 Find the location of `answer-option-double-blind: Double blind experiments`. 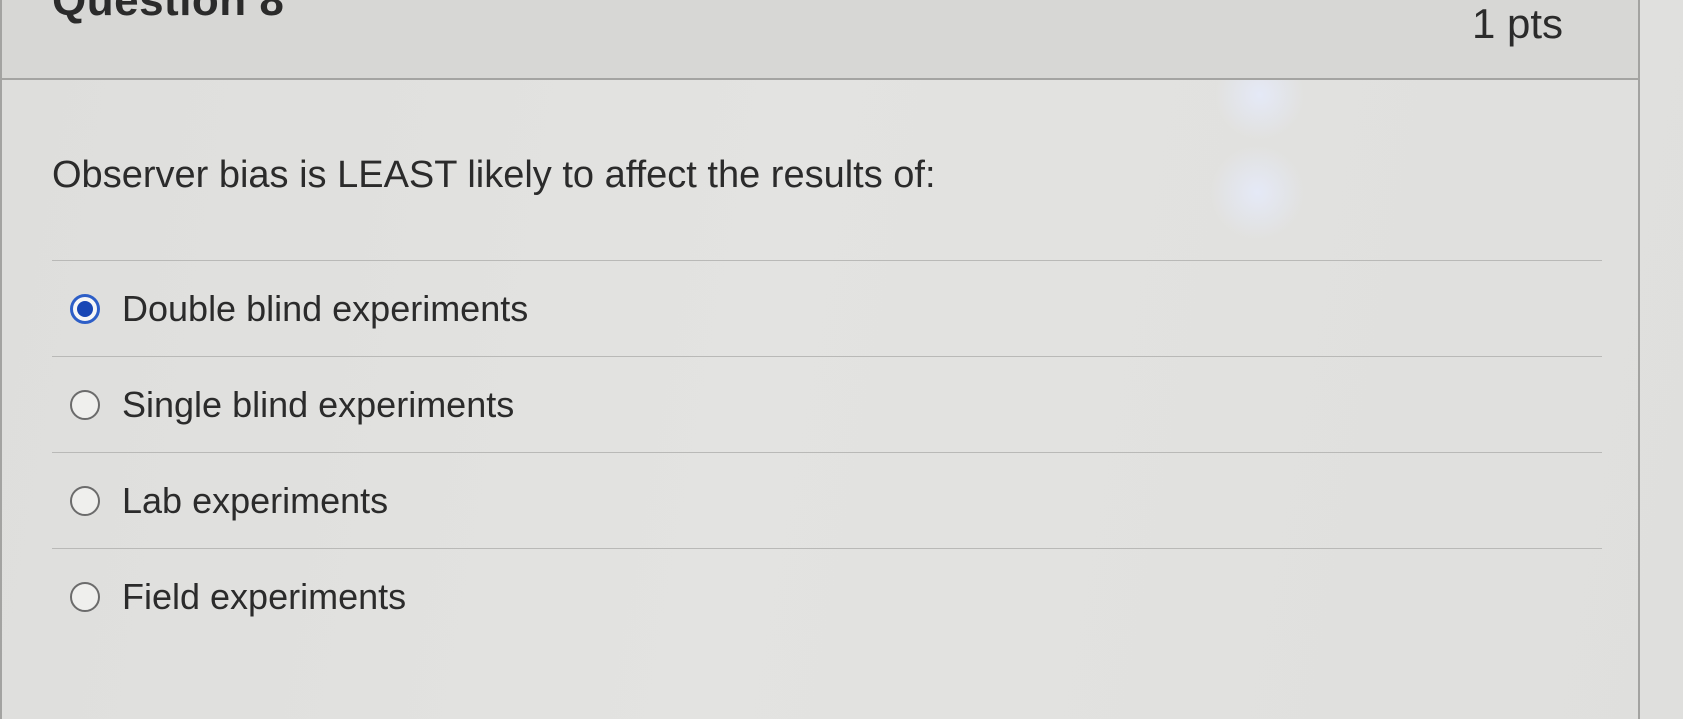

answer-option-double-blind: Double blind experiments is located at coordinates (827, 308).